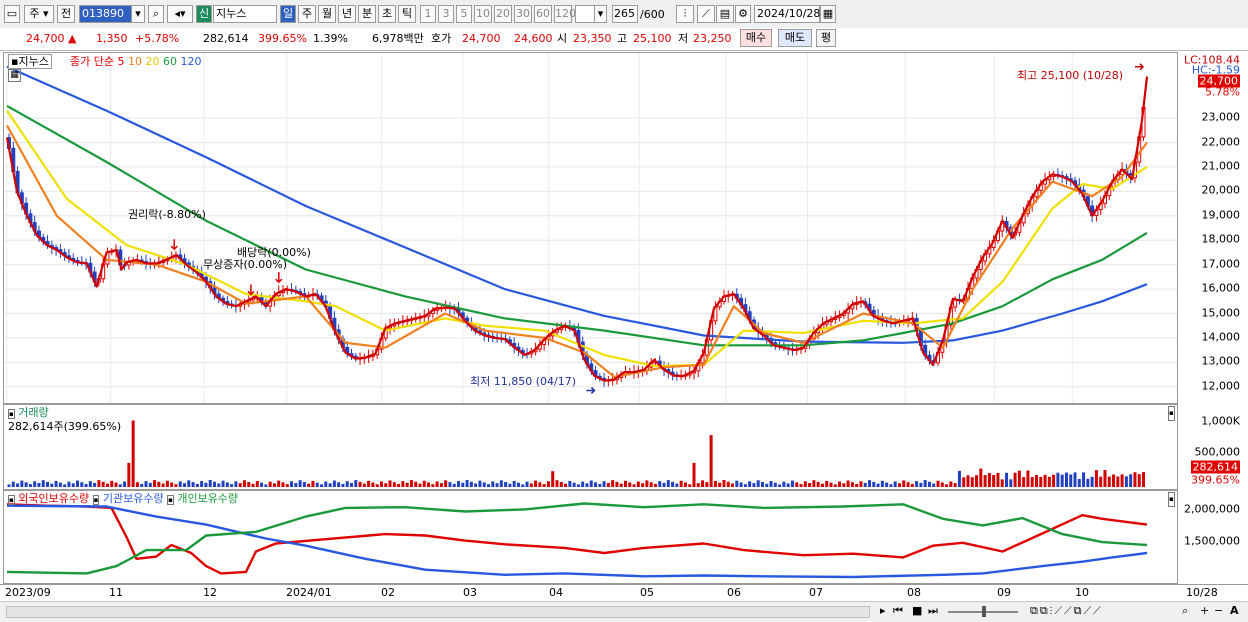 This screenshot has width=1248, height=622. Describe the element at coordinates (307, 14) in the screenshot. I see `tab-week: 주` at that location.